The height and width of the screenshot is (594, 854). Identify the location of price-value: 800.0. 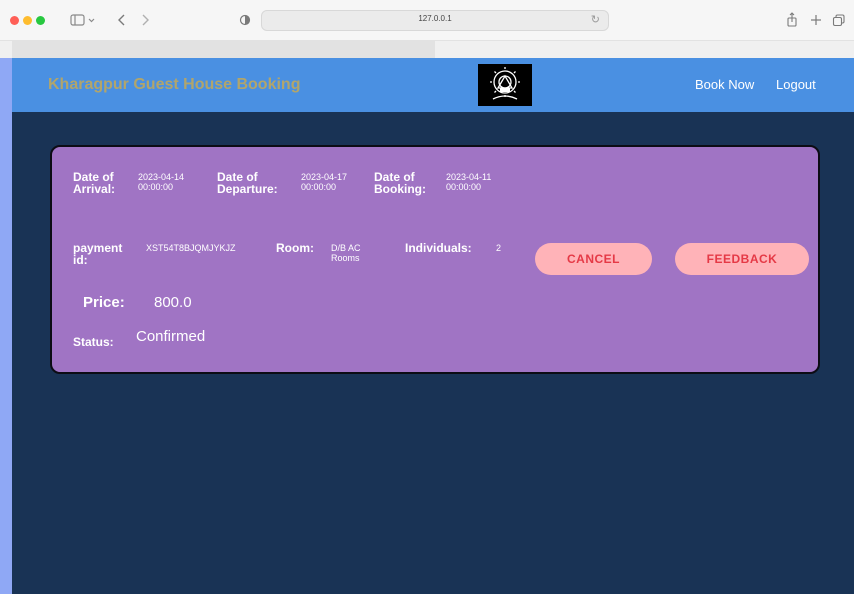
(173, 302).